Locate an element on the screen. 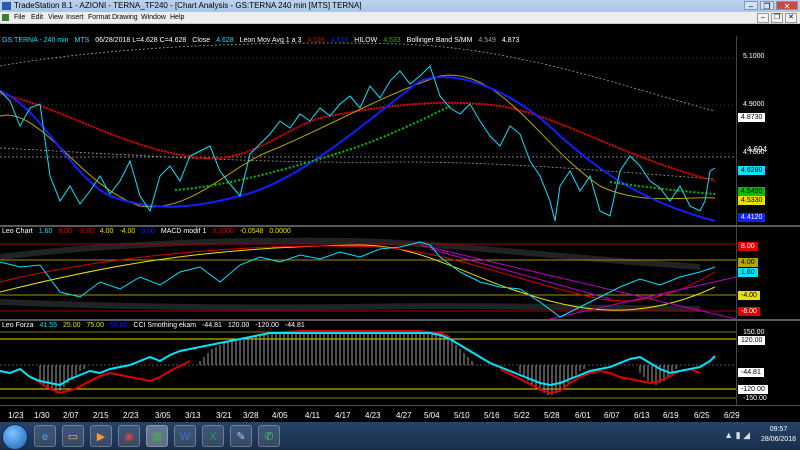 This screenshot has height=450, width=800. window-controls: – ❐ ✕ is located at coordinates (771, 6).